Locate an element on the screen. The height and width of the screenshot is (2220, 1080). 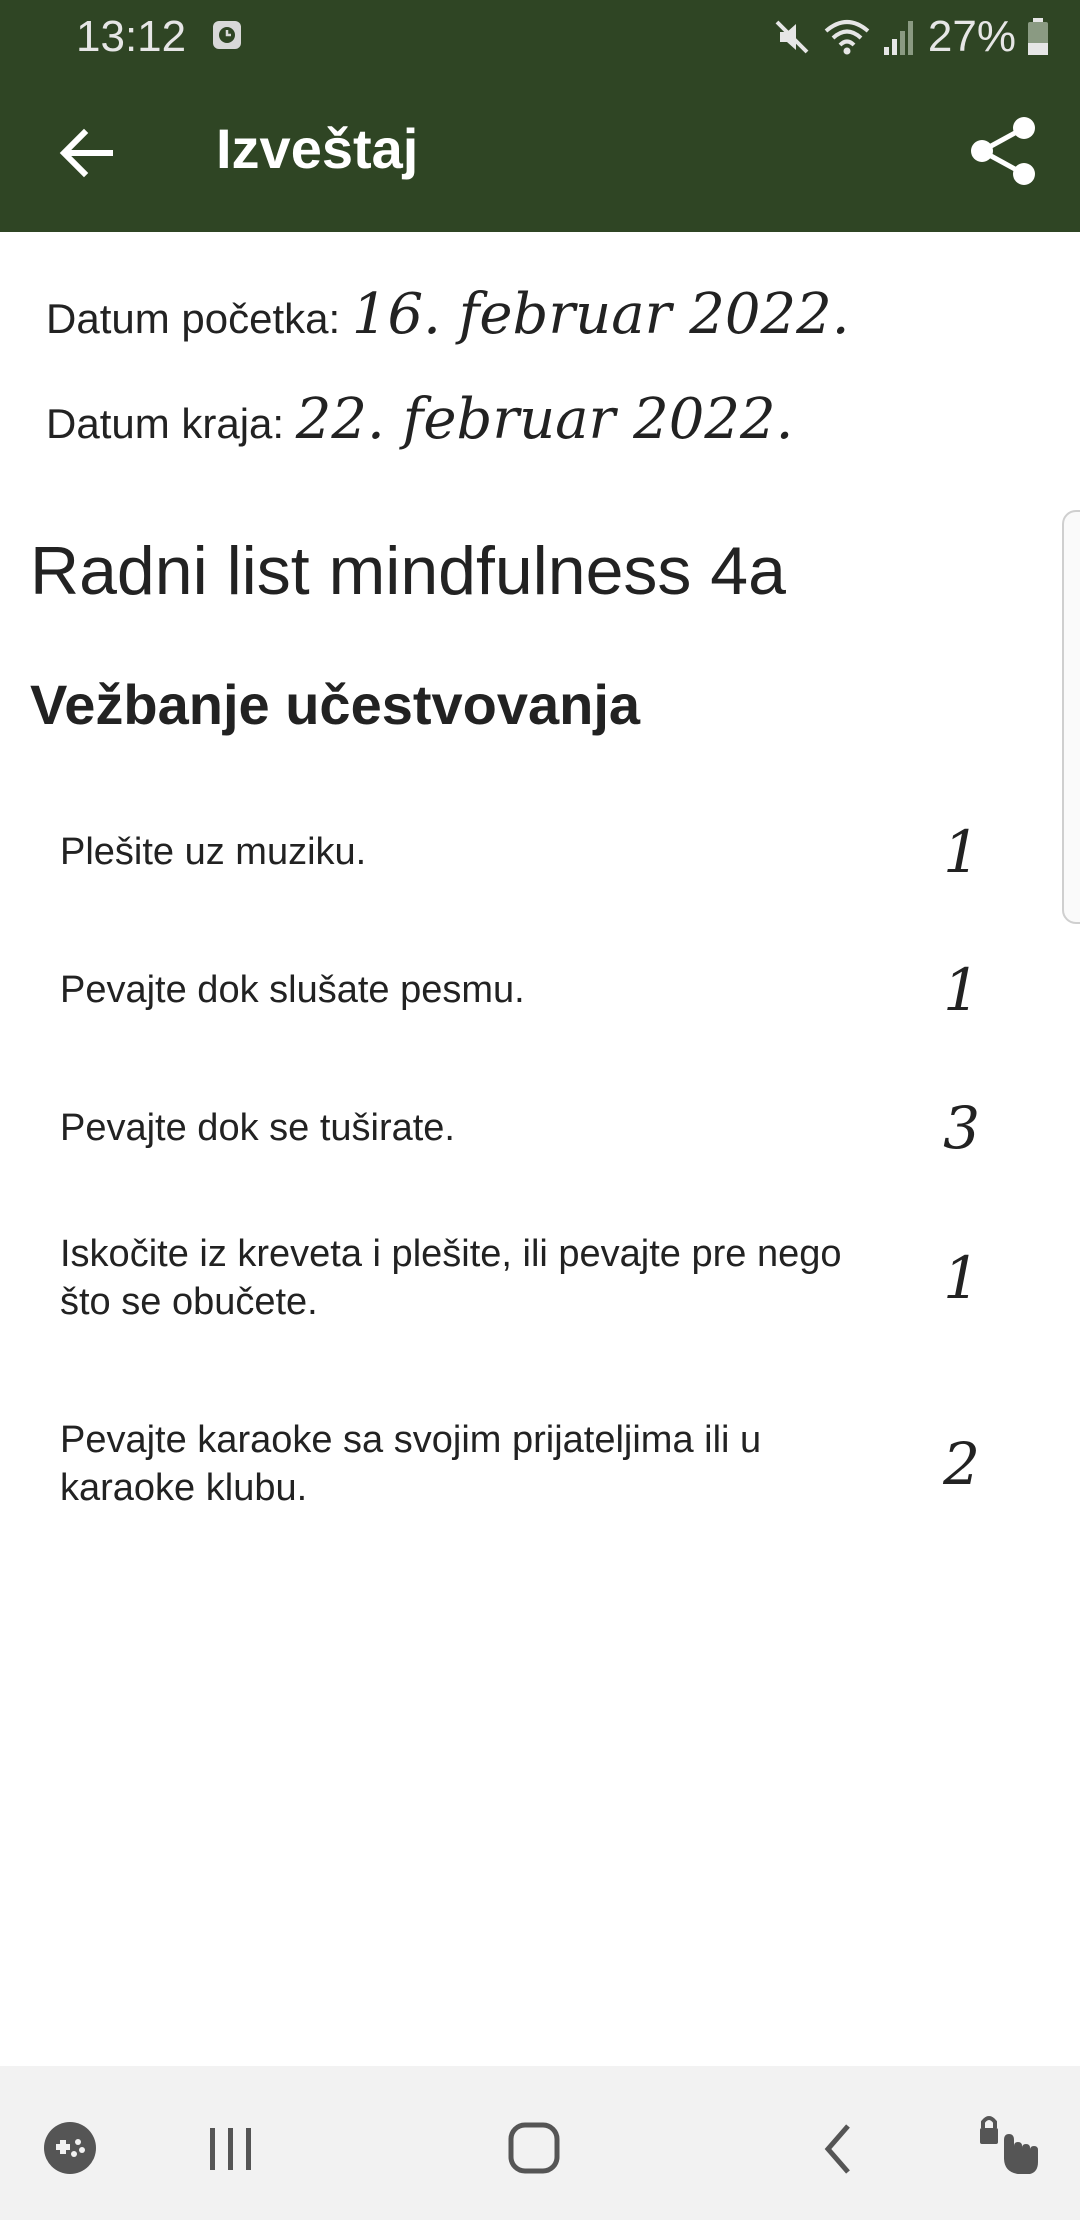
start-date: Datum početka: 16. februar 2022. is located at coordinates (448, 314).